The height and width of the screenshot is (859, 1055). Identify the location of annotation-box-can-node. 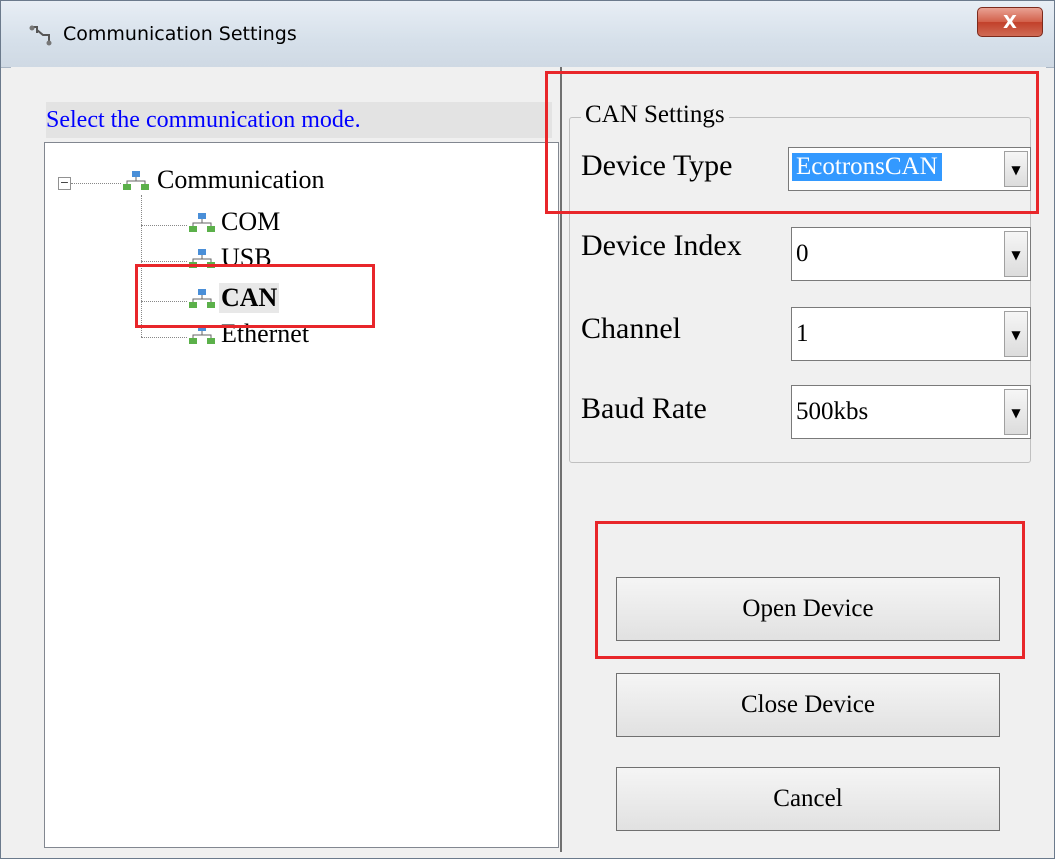
(255, 296).